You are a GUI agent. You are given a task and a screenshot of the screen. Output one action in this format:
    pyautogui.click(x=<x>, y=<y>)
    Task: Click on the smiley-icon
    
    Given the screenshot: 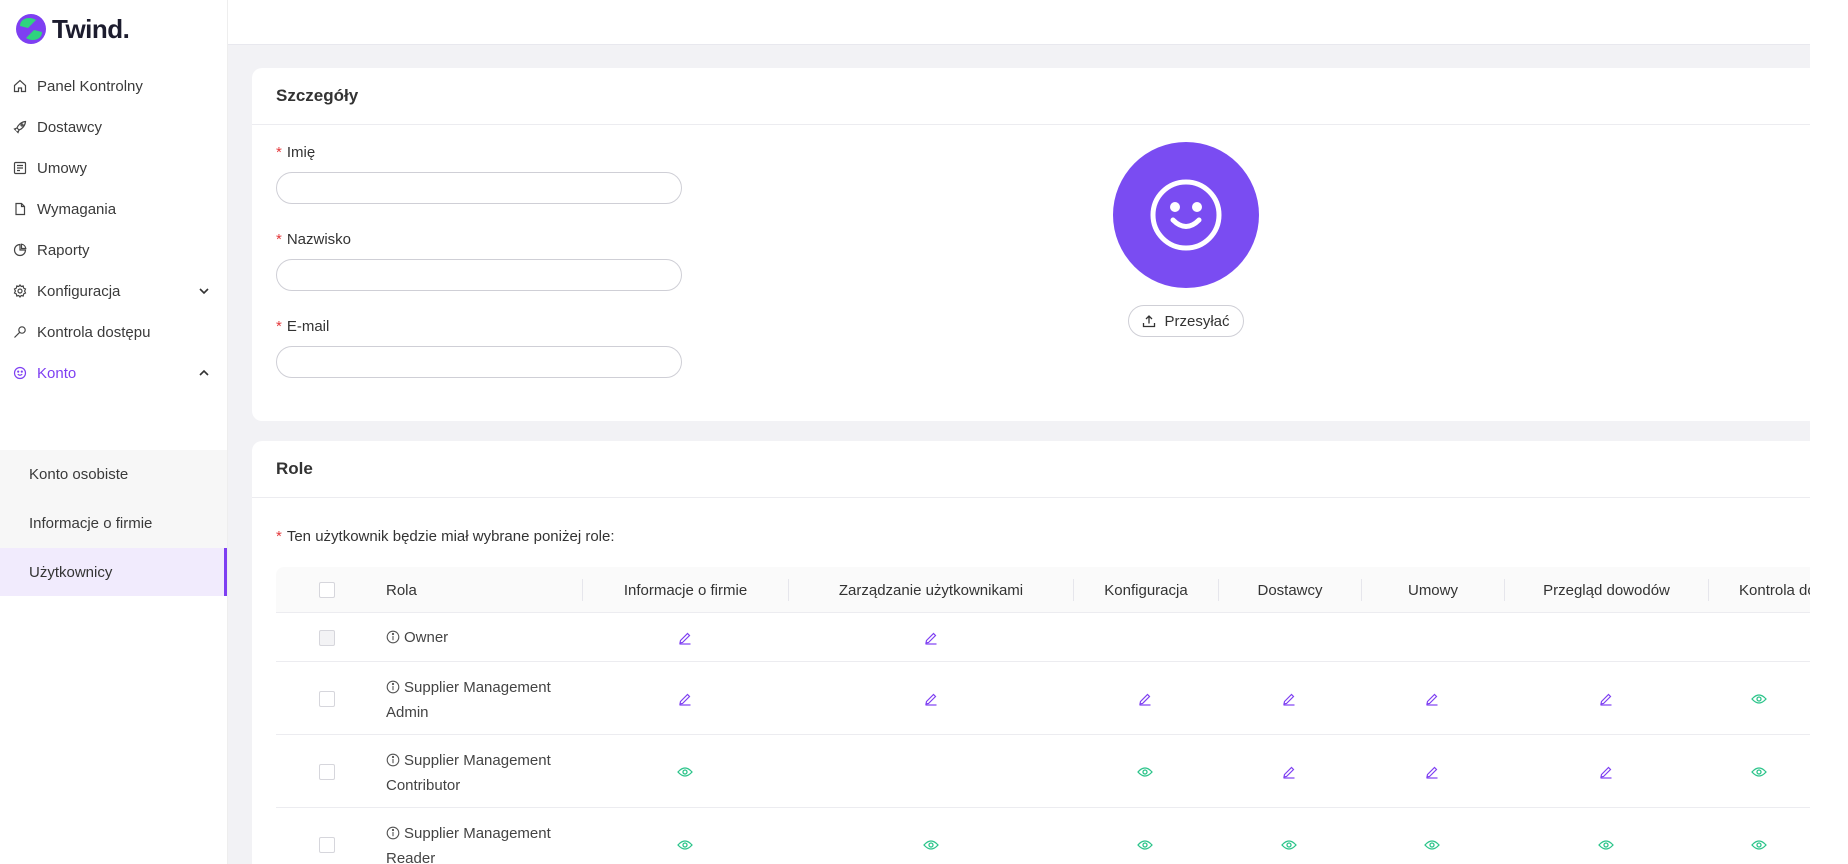 What is the action you would take?
    pyautogui.click(x=20, y=373)
    